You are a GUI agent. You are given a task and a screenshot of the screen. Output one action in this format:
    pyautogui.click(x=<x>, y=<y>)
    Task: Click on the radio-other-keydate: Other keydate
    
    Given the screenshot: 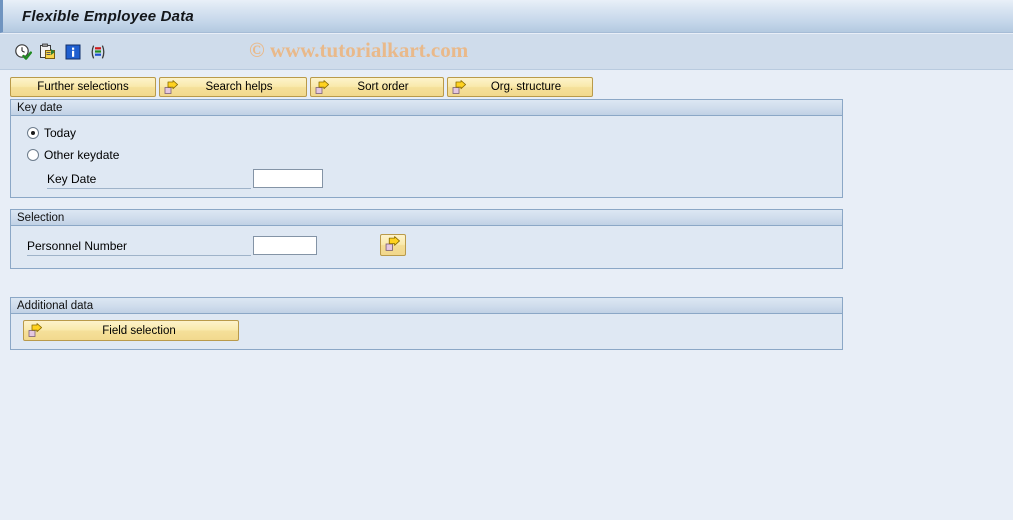 What is the action you would take?
    pyautogui.click(x=73, y=155)
    